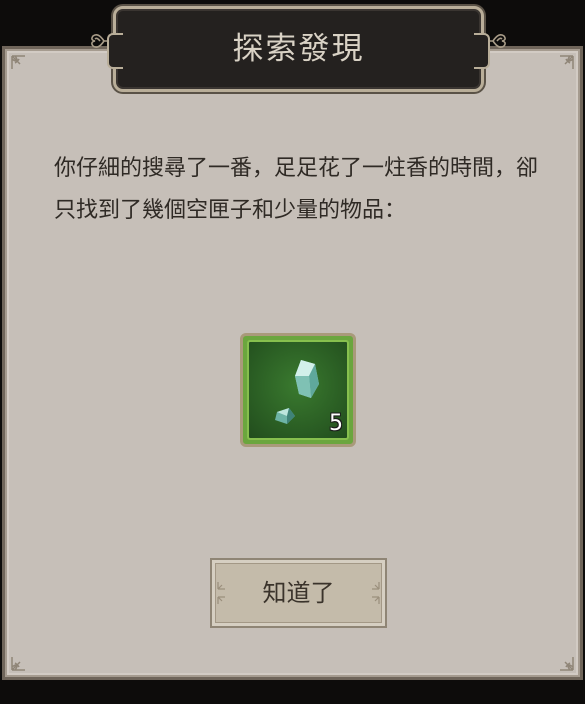 This screenshot has height=704, width=585. What do you see at coordinates (296, 189) in the screenshot?
I see `dialog-message: 你仔細的搜尋了一番，足足花了一炷香的時間，卻只找到了幾個空匣子和少量的物品：` at bounding box center [296, 189].